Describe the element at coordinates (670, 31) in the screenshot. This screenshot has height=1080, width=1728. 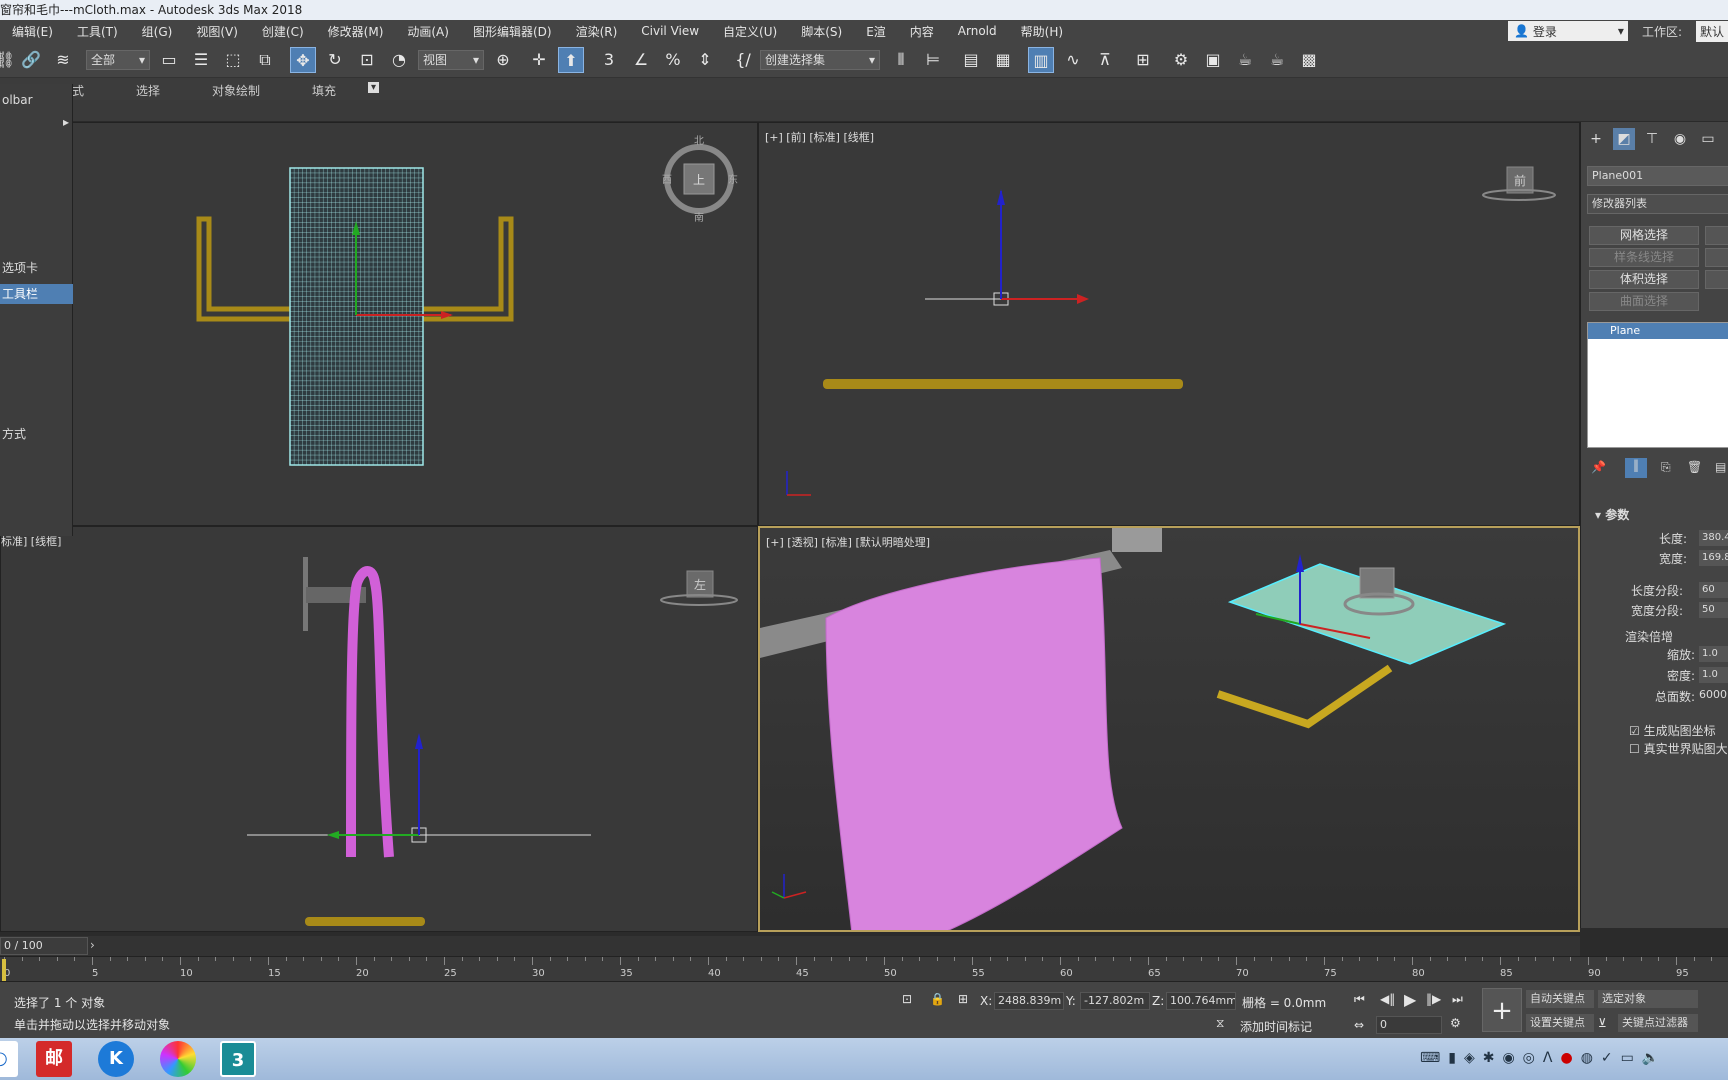
I see `menu-civil-view: Civil View` at that location.